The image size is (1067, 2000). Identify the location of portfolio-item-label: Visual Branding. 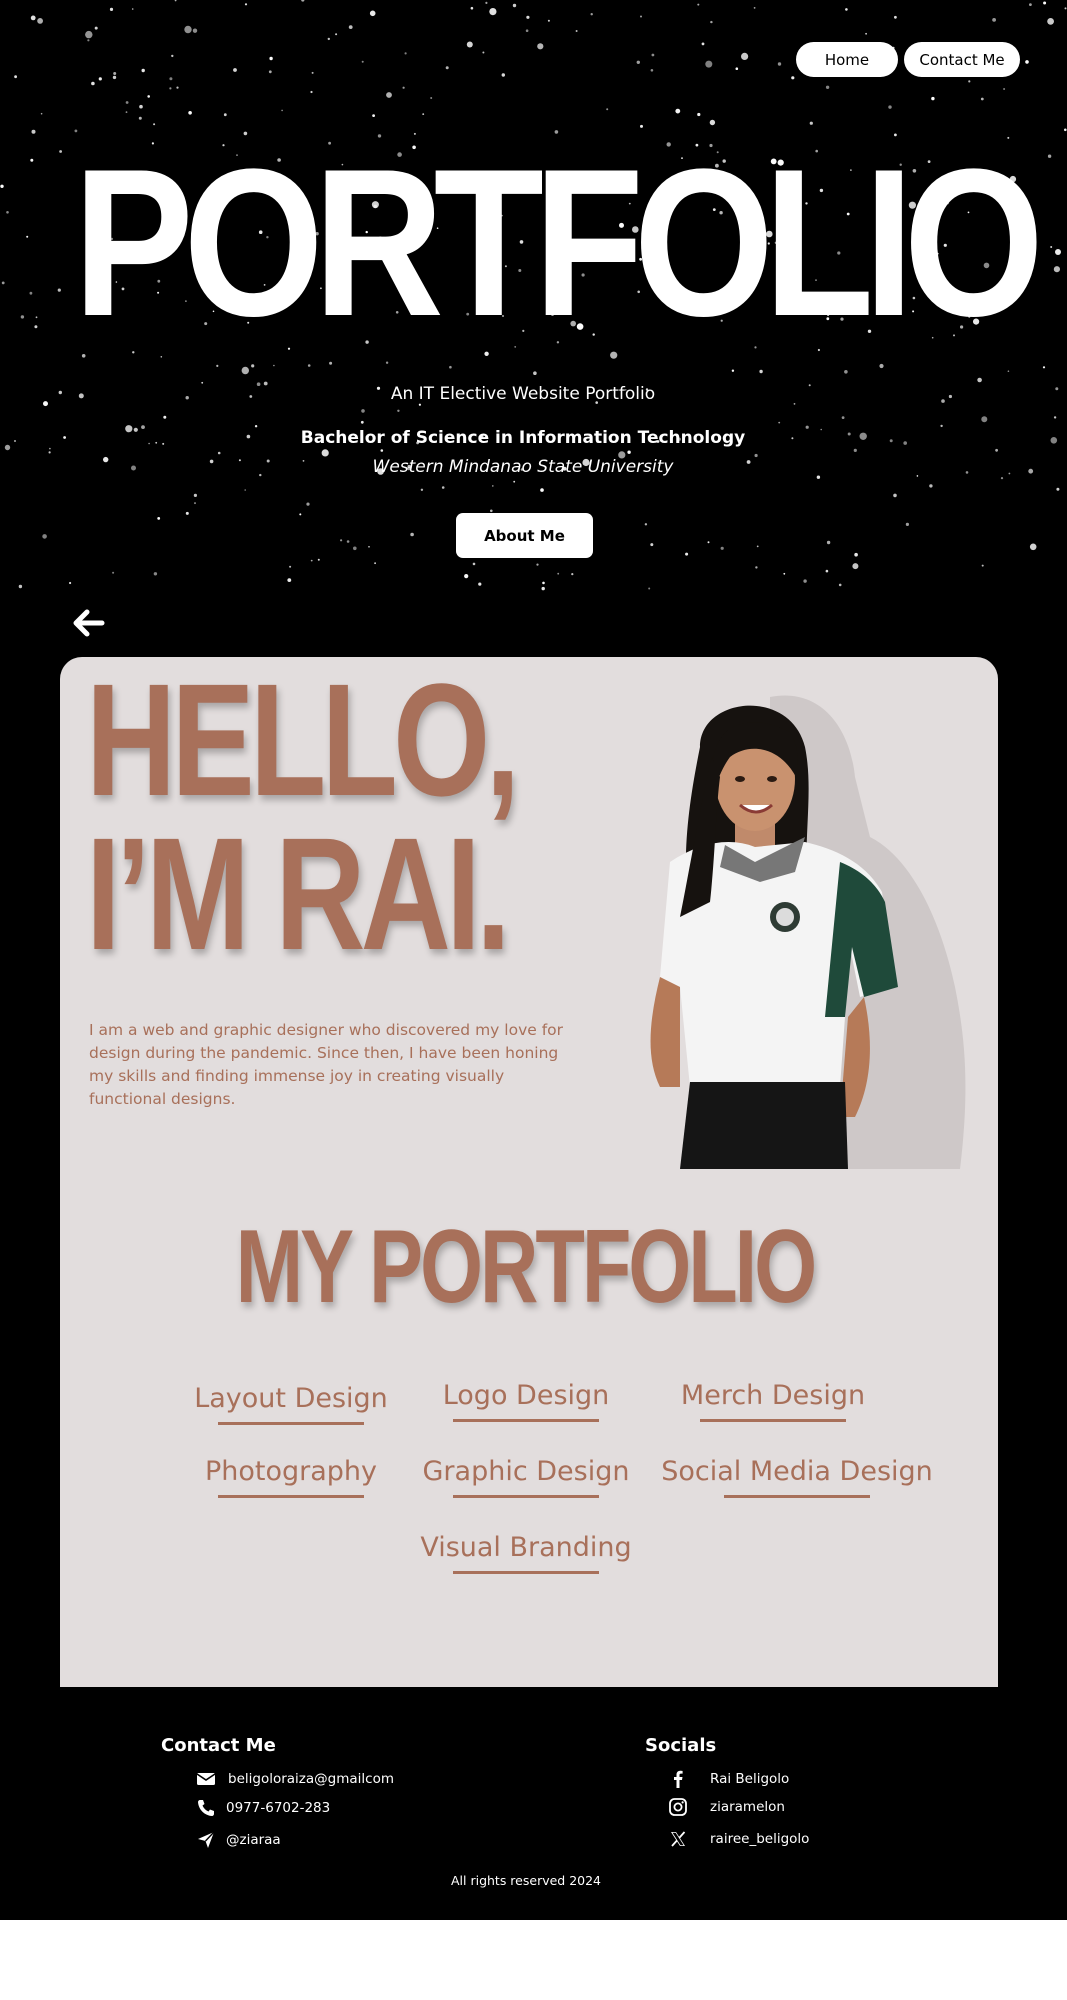
(526, 1547).